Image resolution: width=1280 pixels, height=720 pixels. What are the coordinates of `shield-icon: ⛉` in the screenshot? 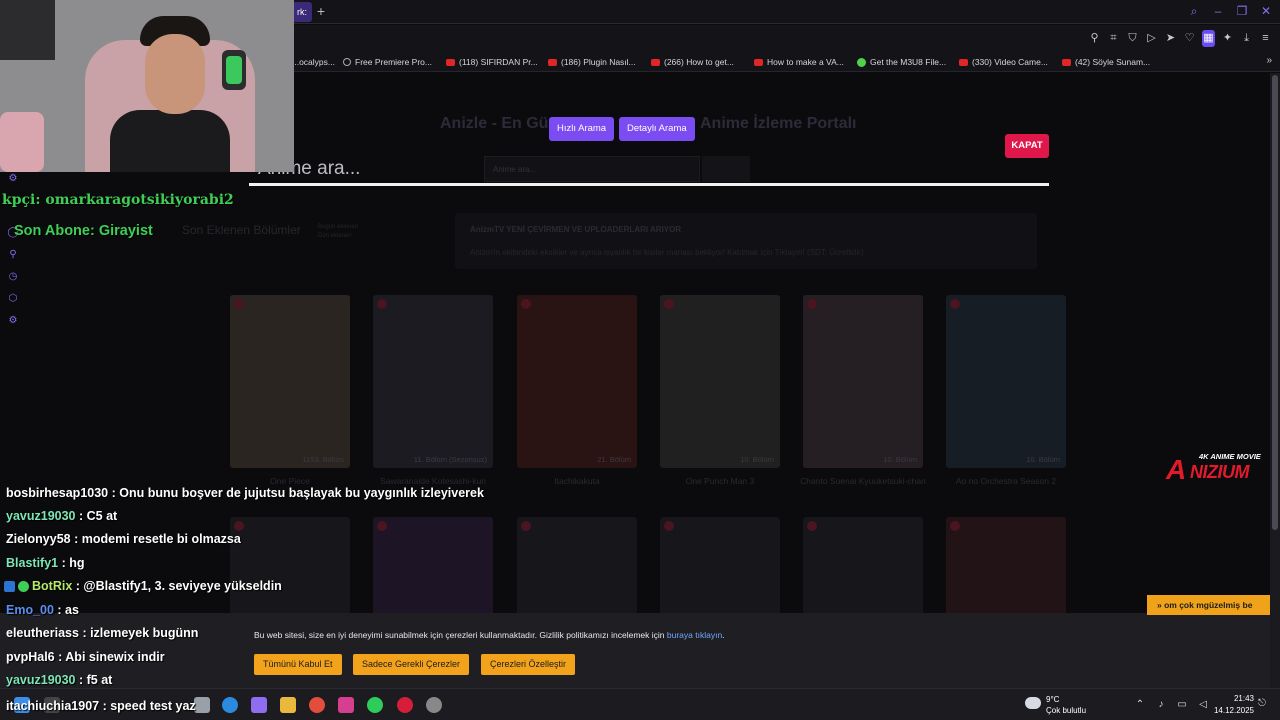 It's located at (1132, 38).